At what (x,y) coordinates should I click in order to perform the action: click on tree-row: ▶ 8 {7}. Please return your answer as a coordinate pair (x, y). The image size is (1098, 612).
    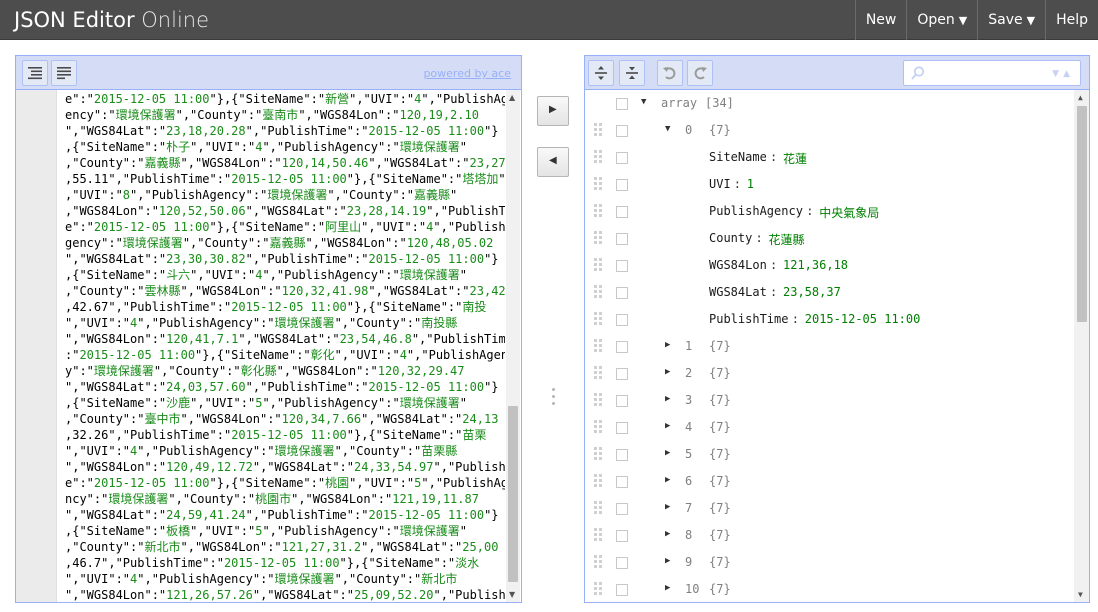
    Looking at the image, I should click on (829, 535).